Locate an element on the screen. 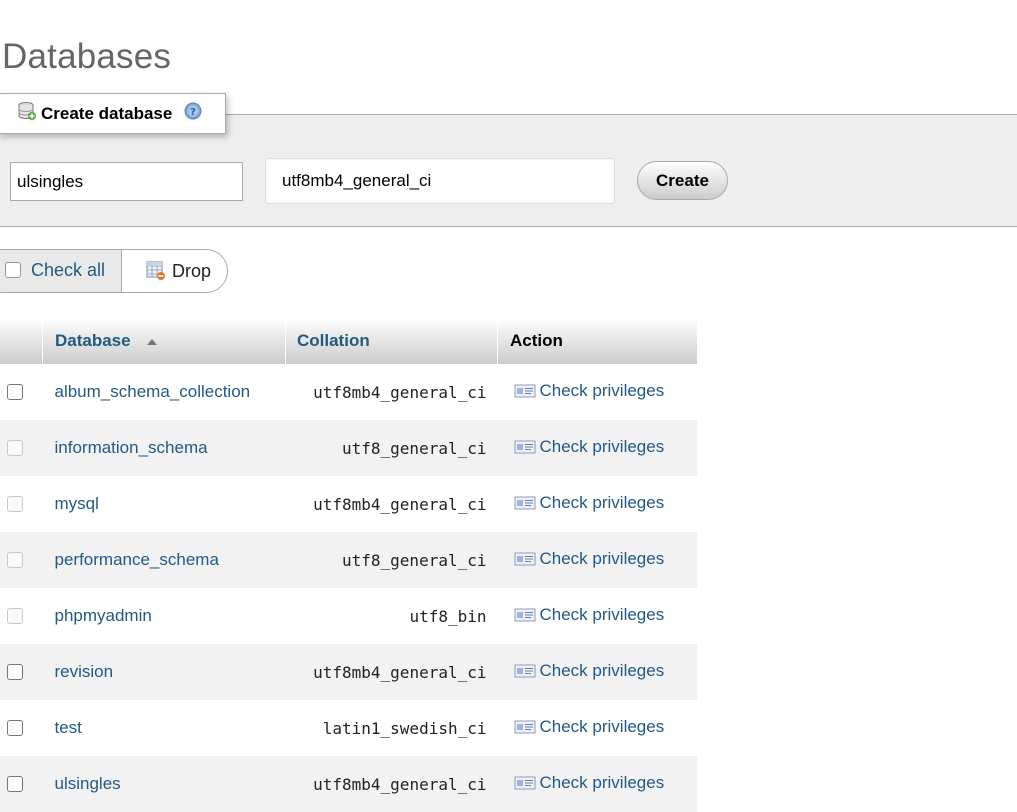 This screenshot has height=812, width=1017. header-action: Action is located at coordinates (597, 341).